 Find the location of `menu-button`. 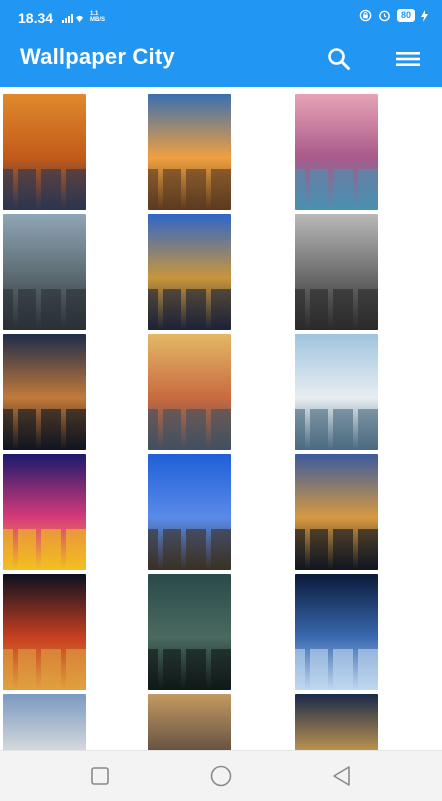

menu-button is located at coordinates (408, 59).